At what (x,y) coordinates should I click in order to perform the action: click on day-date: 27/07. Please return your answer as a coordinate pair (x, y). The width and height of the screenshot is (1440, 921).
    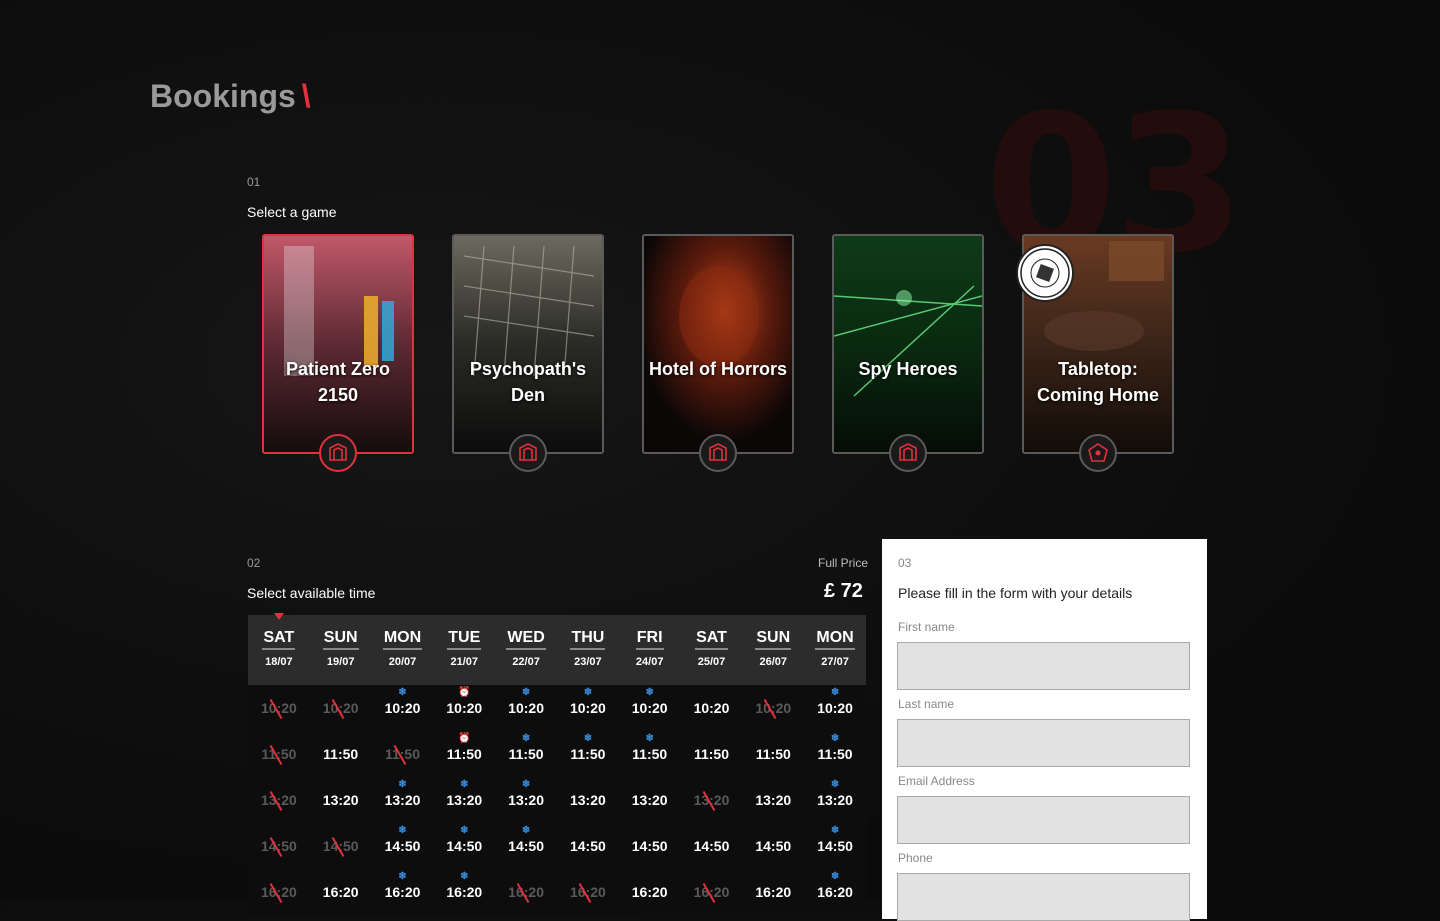
    Looking at the image, I should click on (835, 662).